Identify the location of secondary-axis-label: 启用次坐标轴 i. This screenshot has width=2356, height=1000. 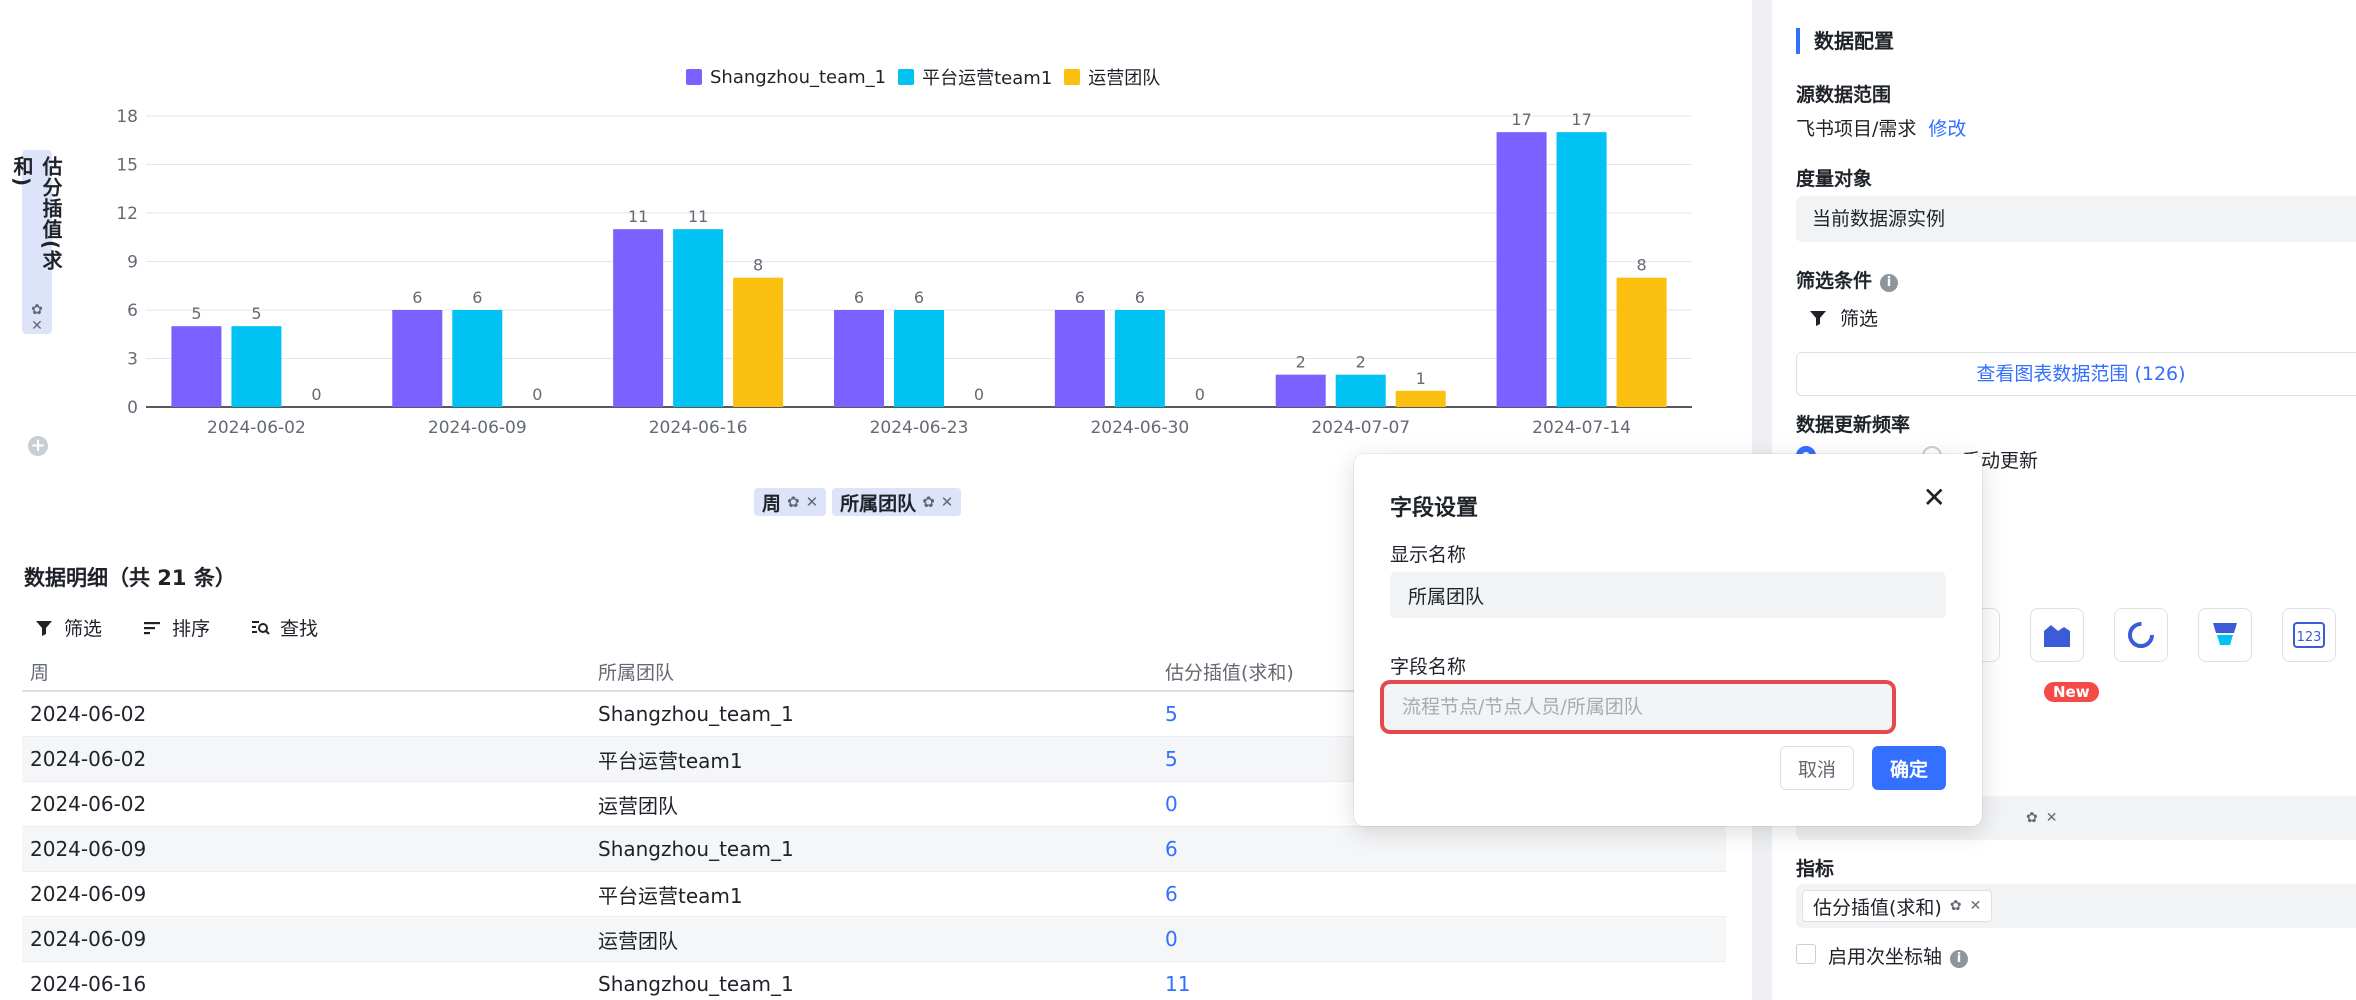
(1898, 955).